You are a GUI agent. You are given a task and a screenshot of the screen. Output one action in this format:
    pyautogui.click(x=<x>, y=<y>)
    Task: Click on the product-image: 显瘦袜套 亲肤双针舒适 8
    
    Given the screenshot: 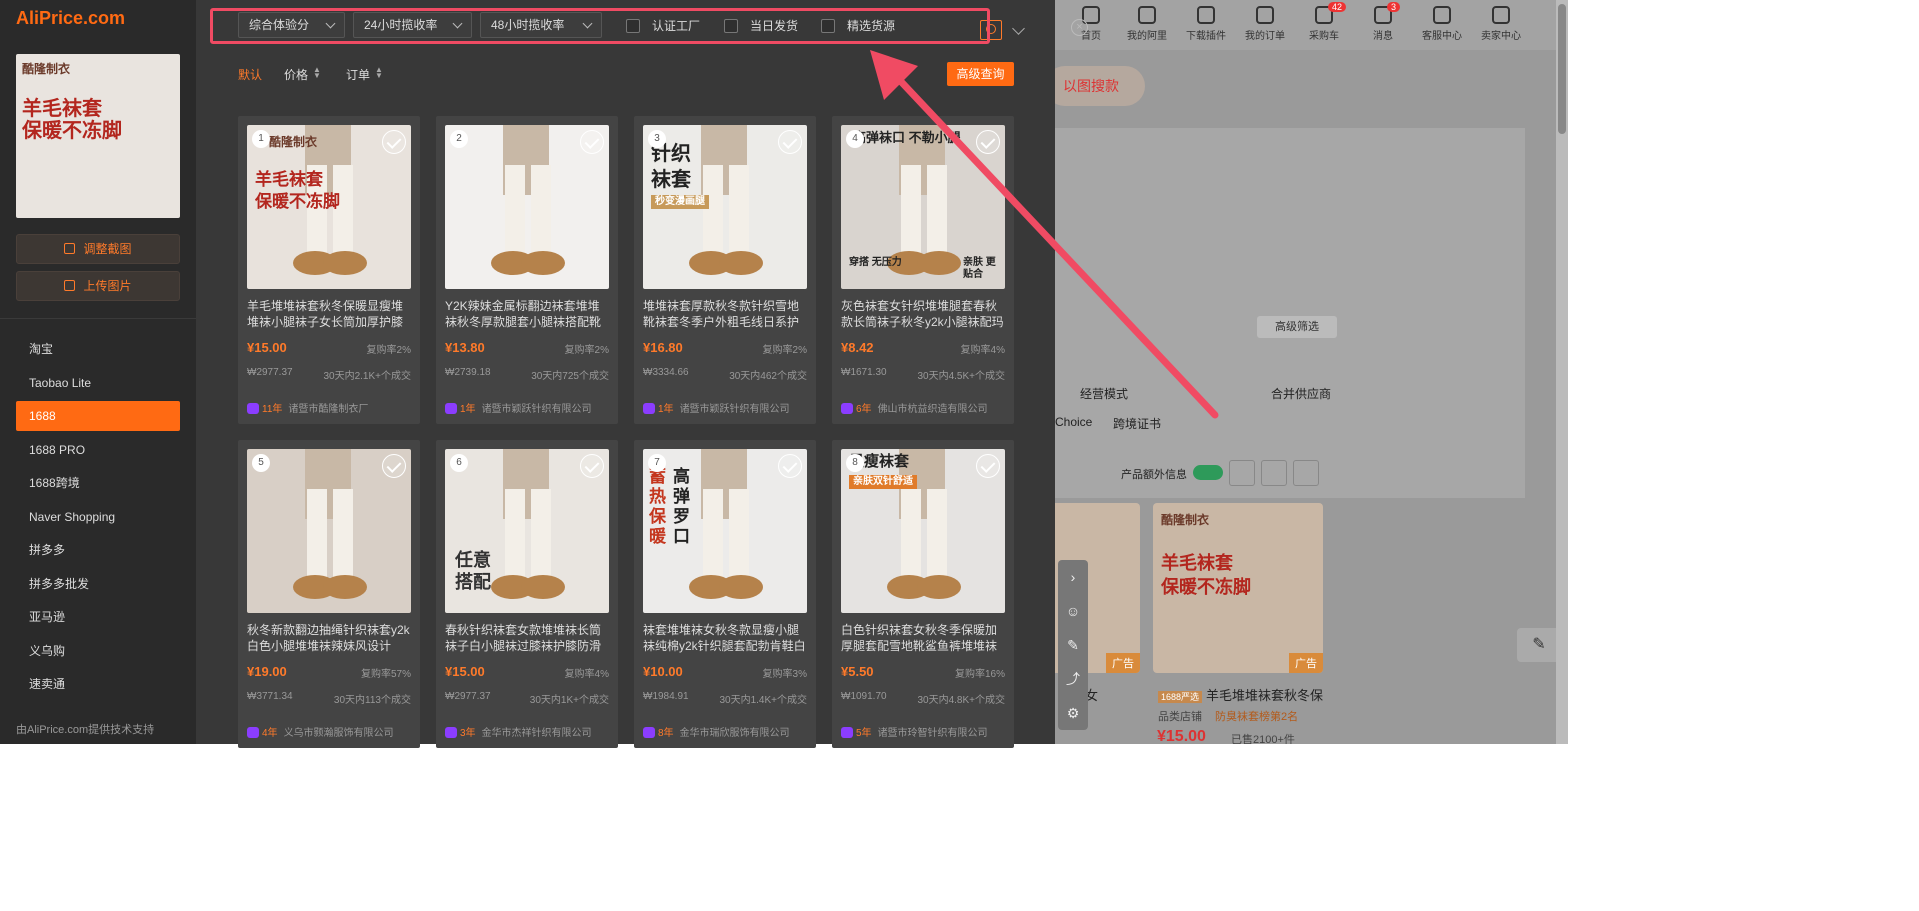 What is the action you would take?
    pyautogui.click(x=923, y=531)
    